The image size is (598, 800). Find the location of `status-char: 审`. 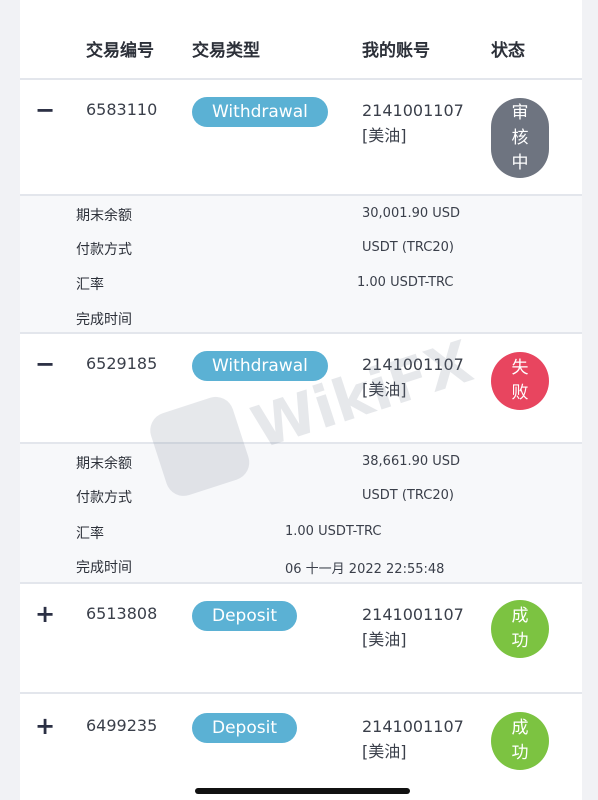

status-char: 审 is located at coordinates (520, 112).